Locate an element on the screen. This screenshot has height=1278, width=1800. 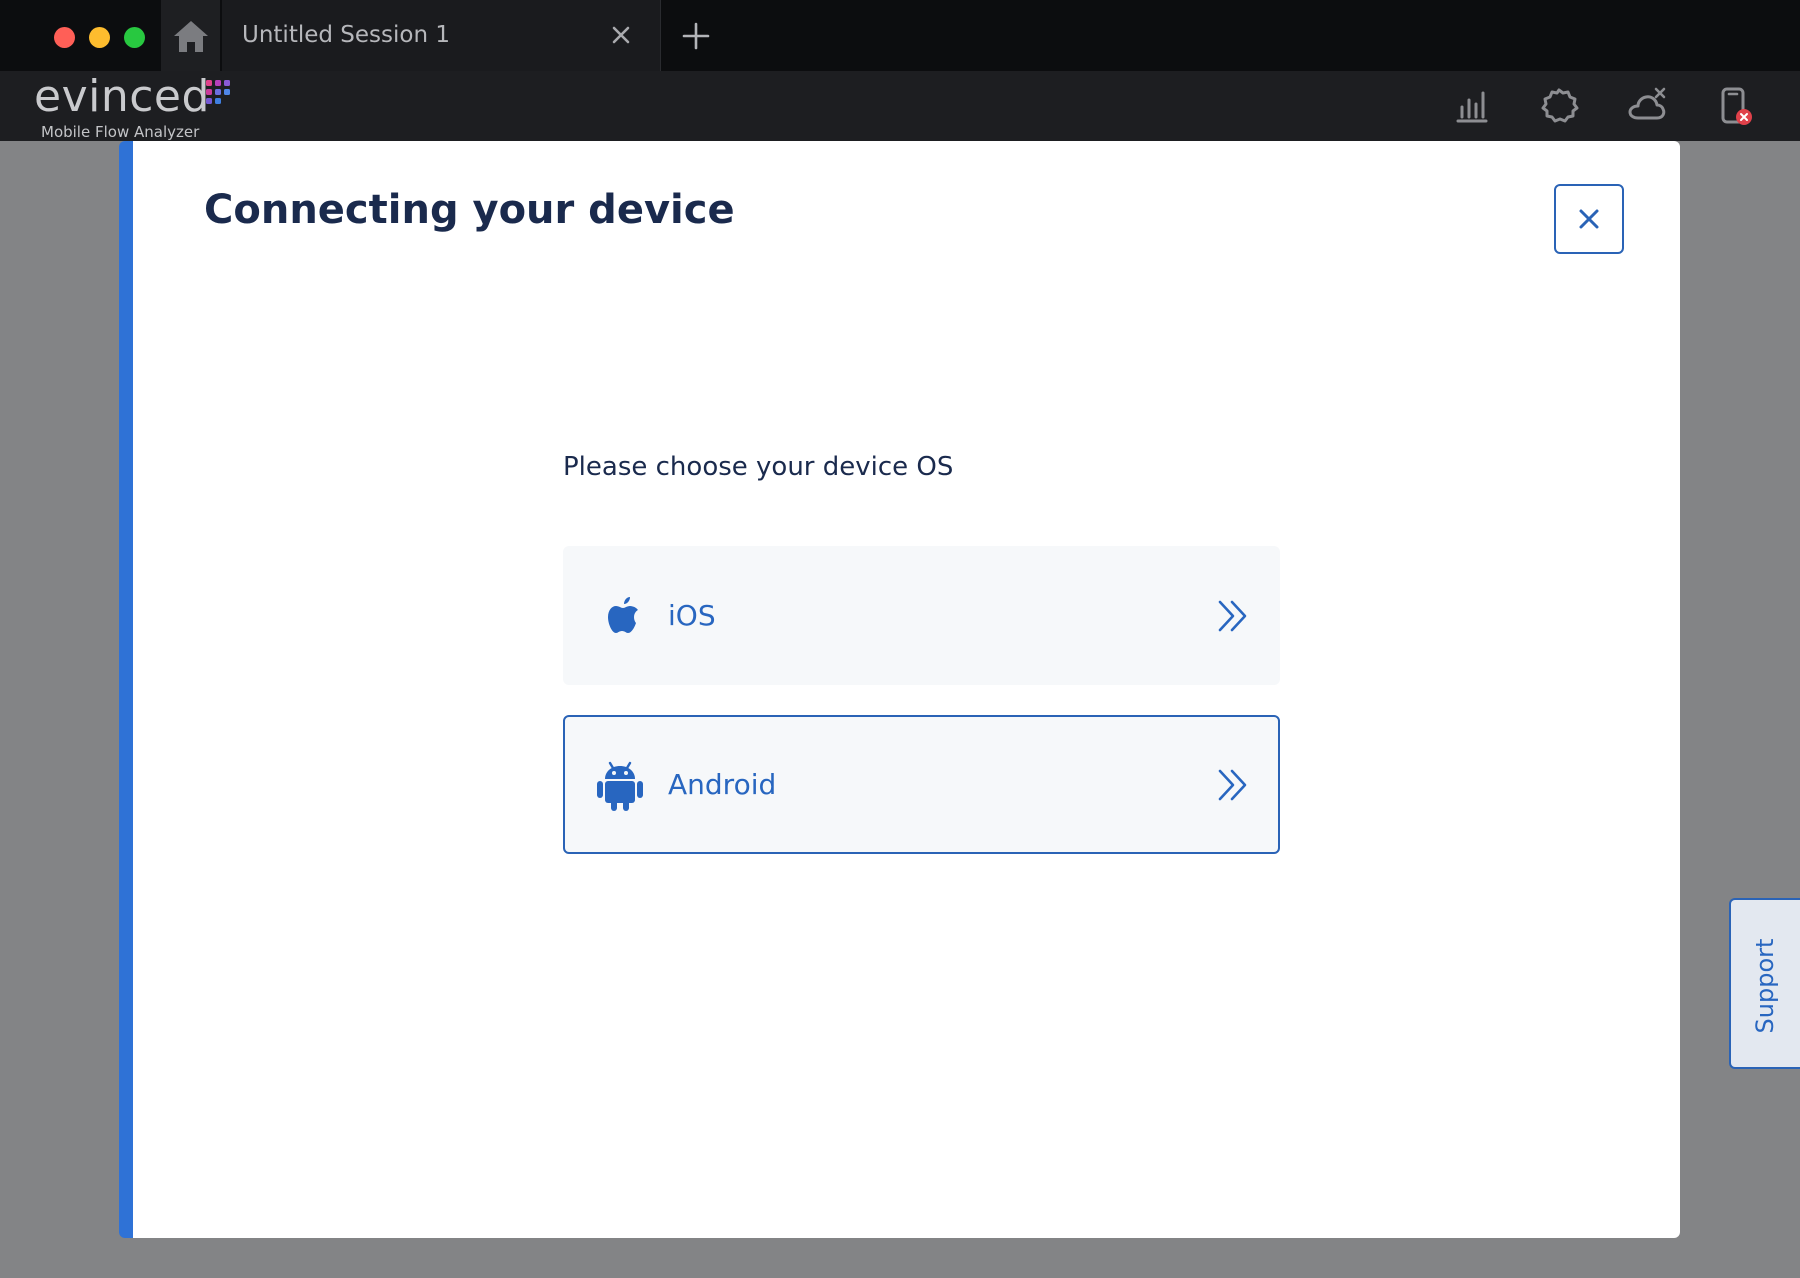
os-prompt: Please choose your device OS is located at coordinates (758, 467).